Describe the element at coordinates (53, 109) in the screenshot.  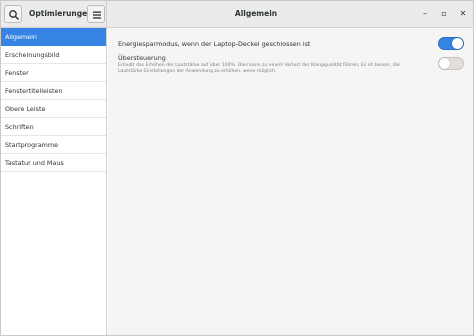
I see `sidebar-item-obere-leiste: Obere Leiste` at that location.